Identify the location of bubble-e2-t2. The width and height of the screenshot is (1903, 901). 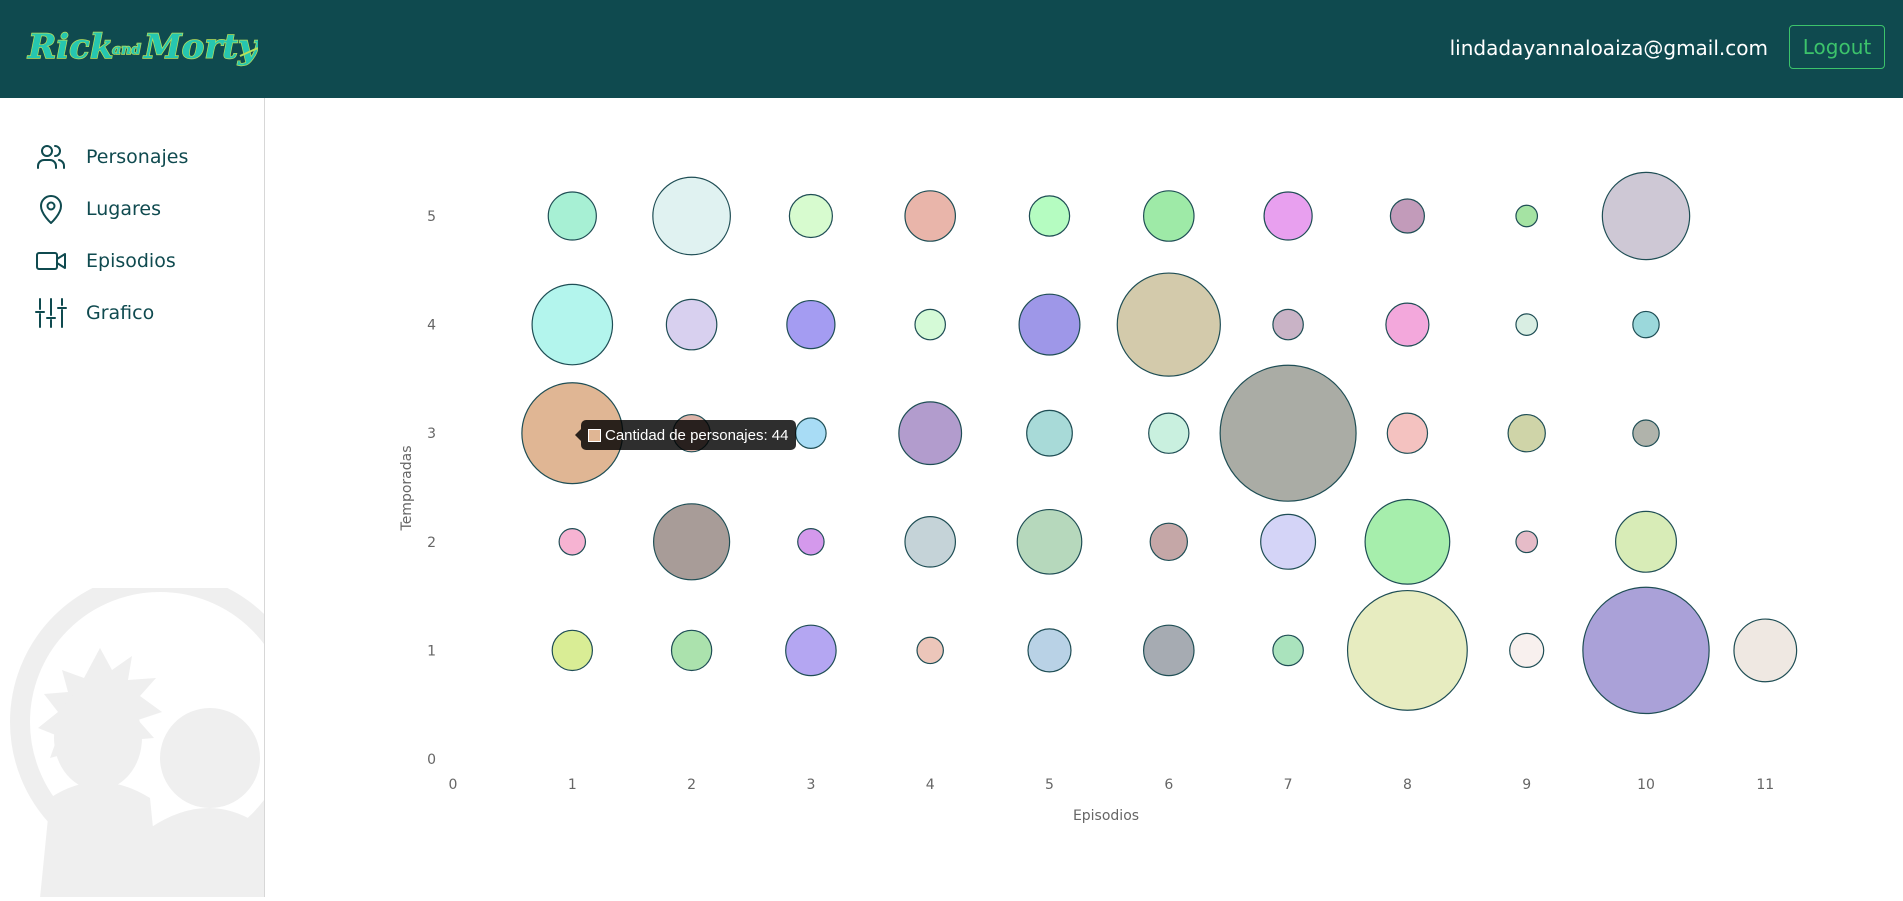
(692, 542).